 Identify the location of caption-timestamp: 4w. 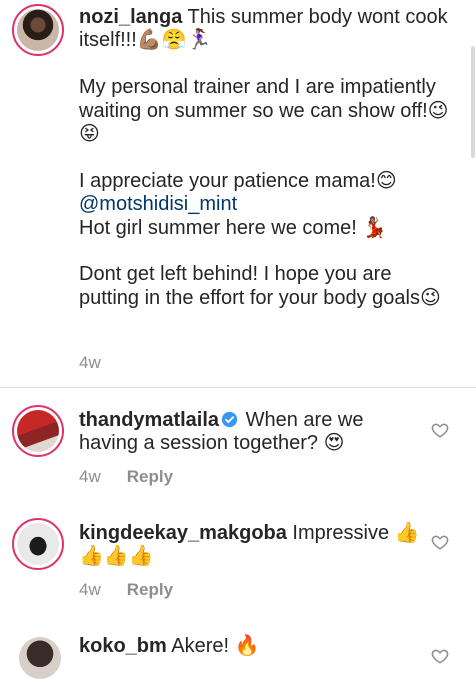
(90, 362).